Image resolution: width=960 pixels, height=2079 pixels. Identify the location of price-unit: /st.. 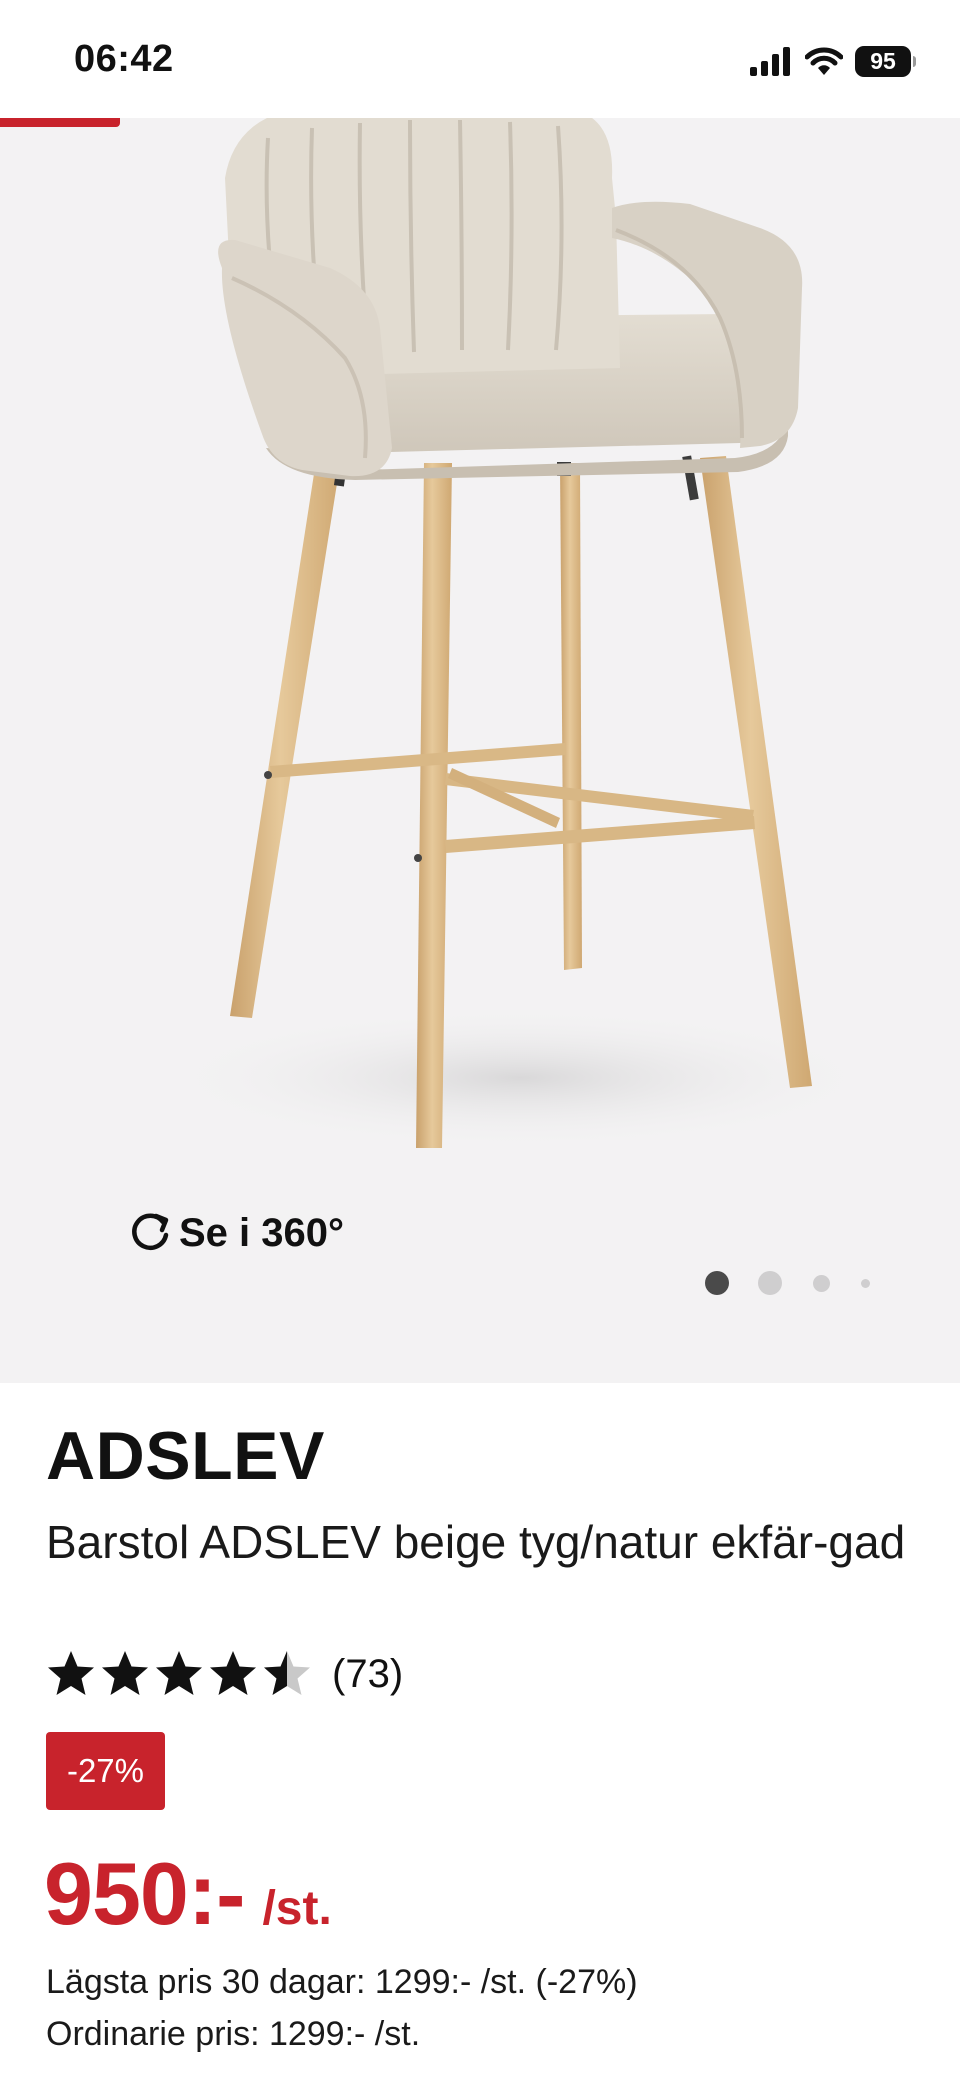
(297, 1908).